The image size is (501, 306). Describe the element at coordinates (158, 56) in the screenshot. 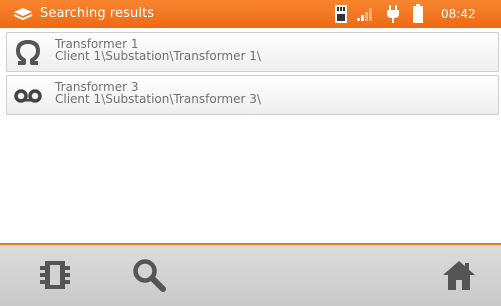

I see `result-path: Client 1\Substation\Transformer 1\` at that location.